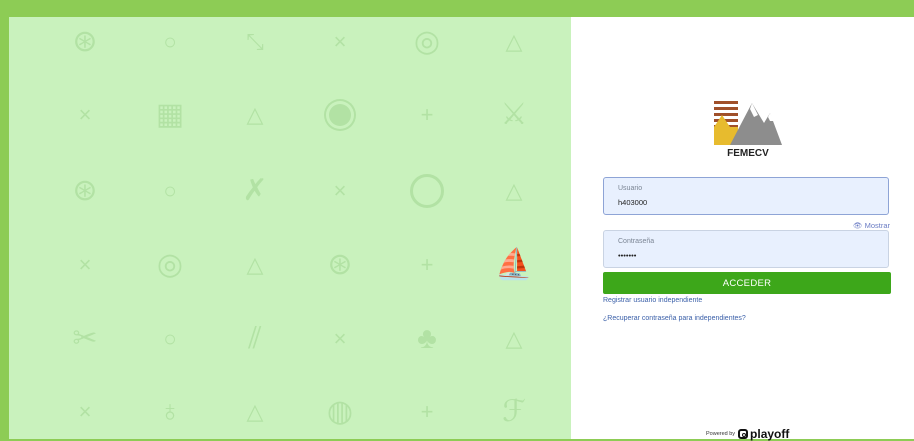 This screenshot has width=914, height=441. Describe the element at coordinates (743, 434) in the screenshot. I see `playoff-logo-icon` at that location.